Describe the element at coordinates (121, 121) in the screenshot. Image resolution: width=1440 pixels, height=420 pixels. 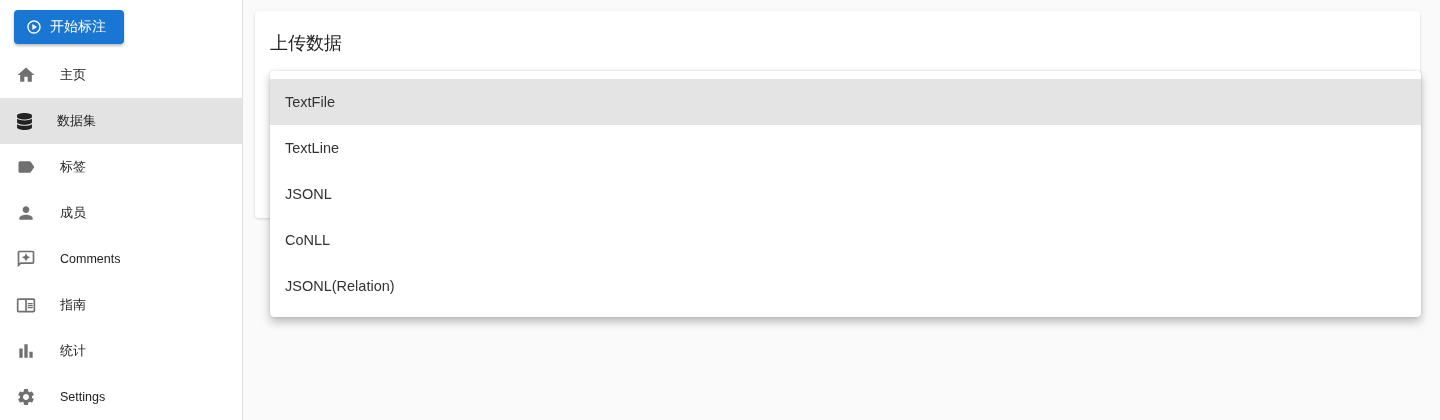
I see `nav-item: 数据集` at that location.